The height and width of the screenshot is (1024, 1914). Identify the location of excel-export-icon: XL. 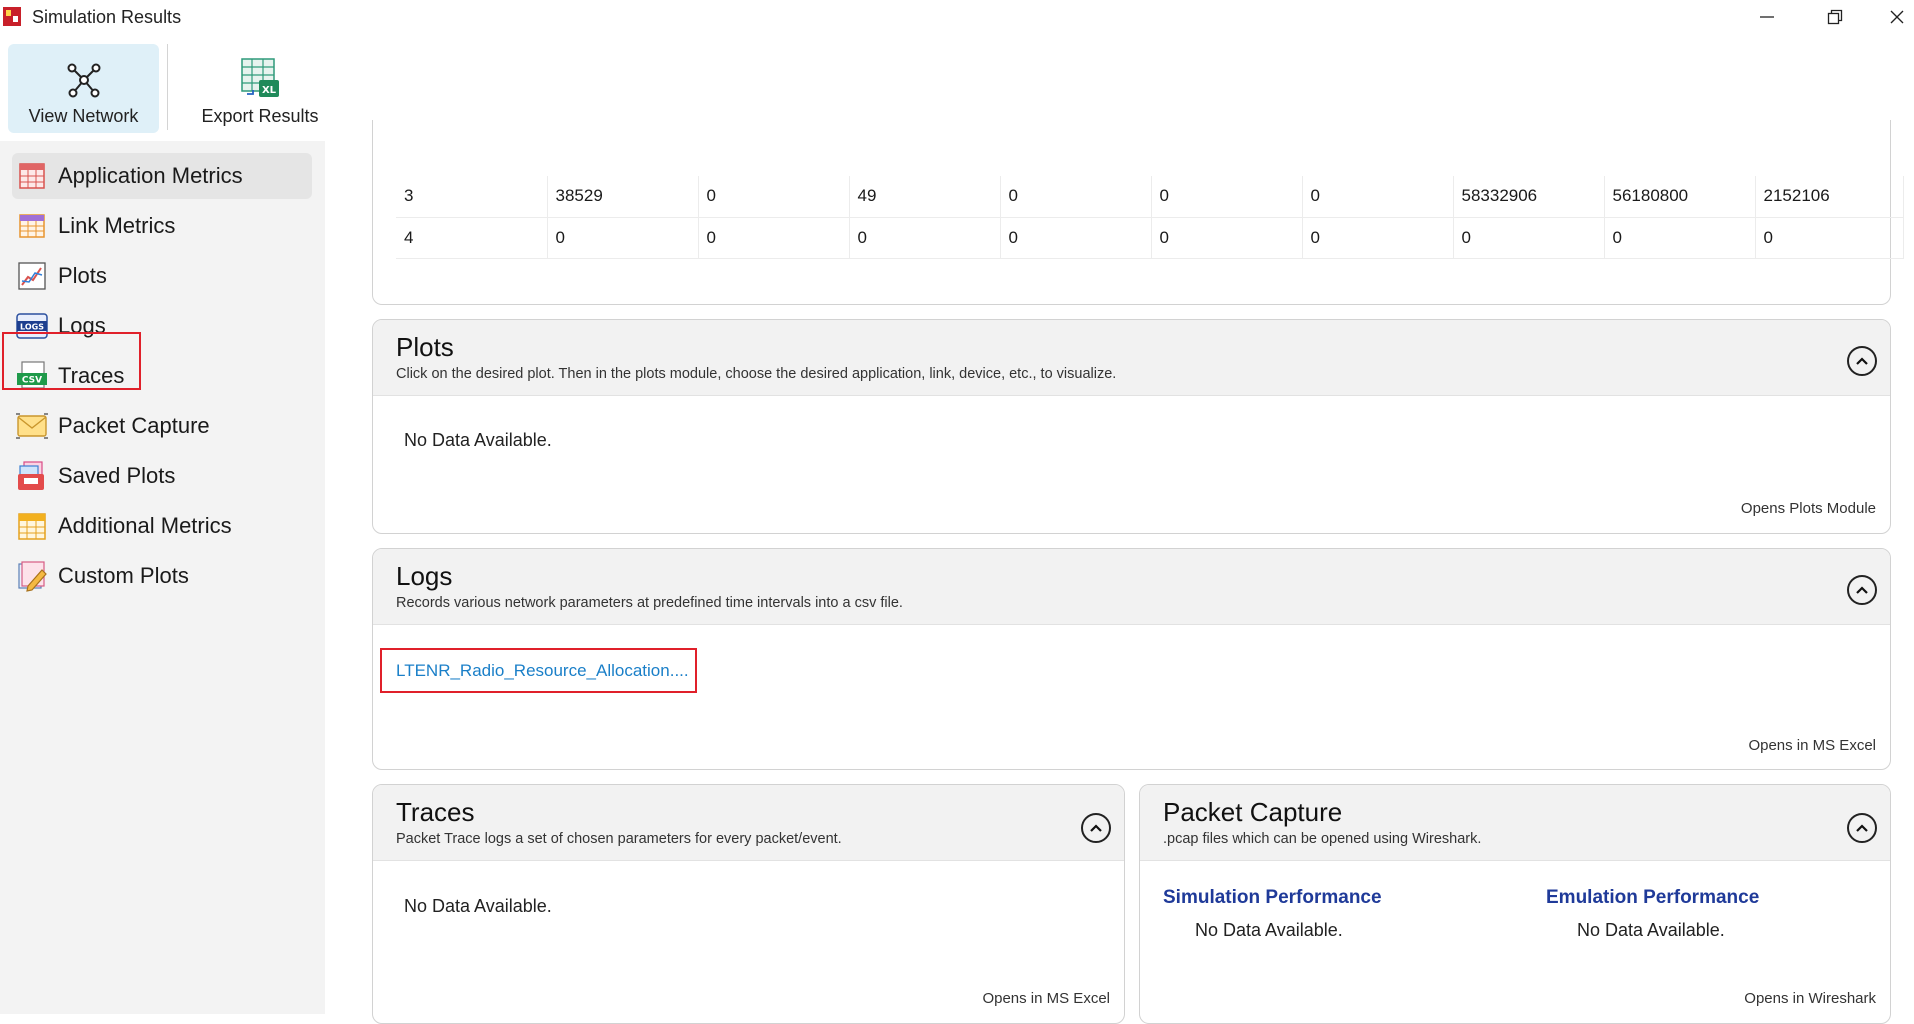
(260, 77).